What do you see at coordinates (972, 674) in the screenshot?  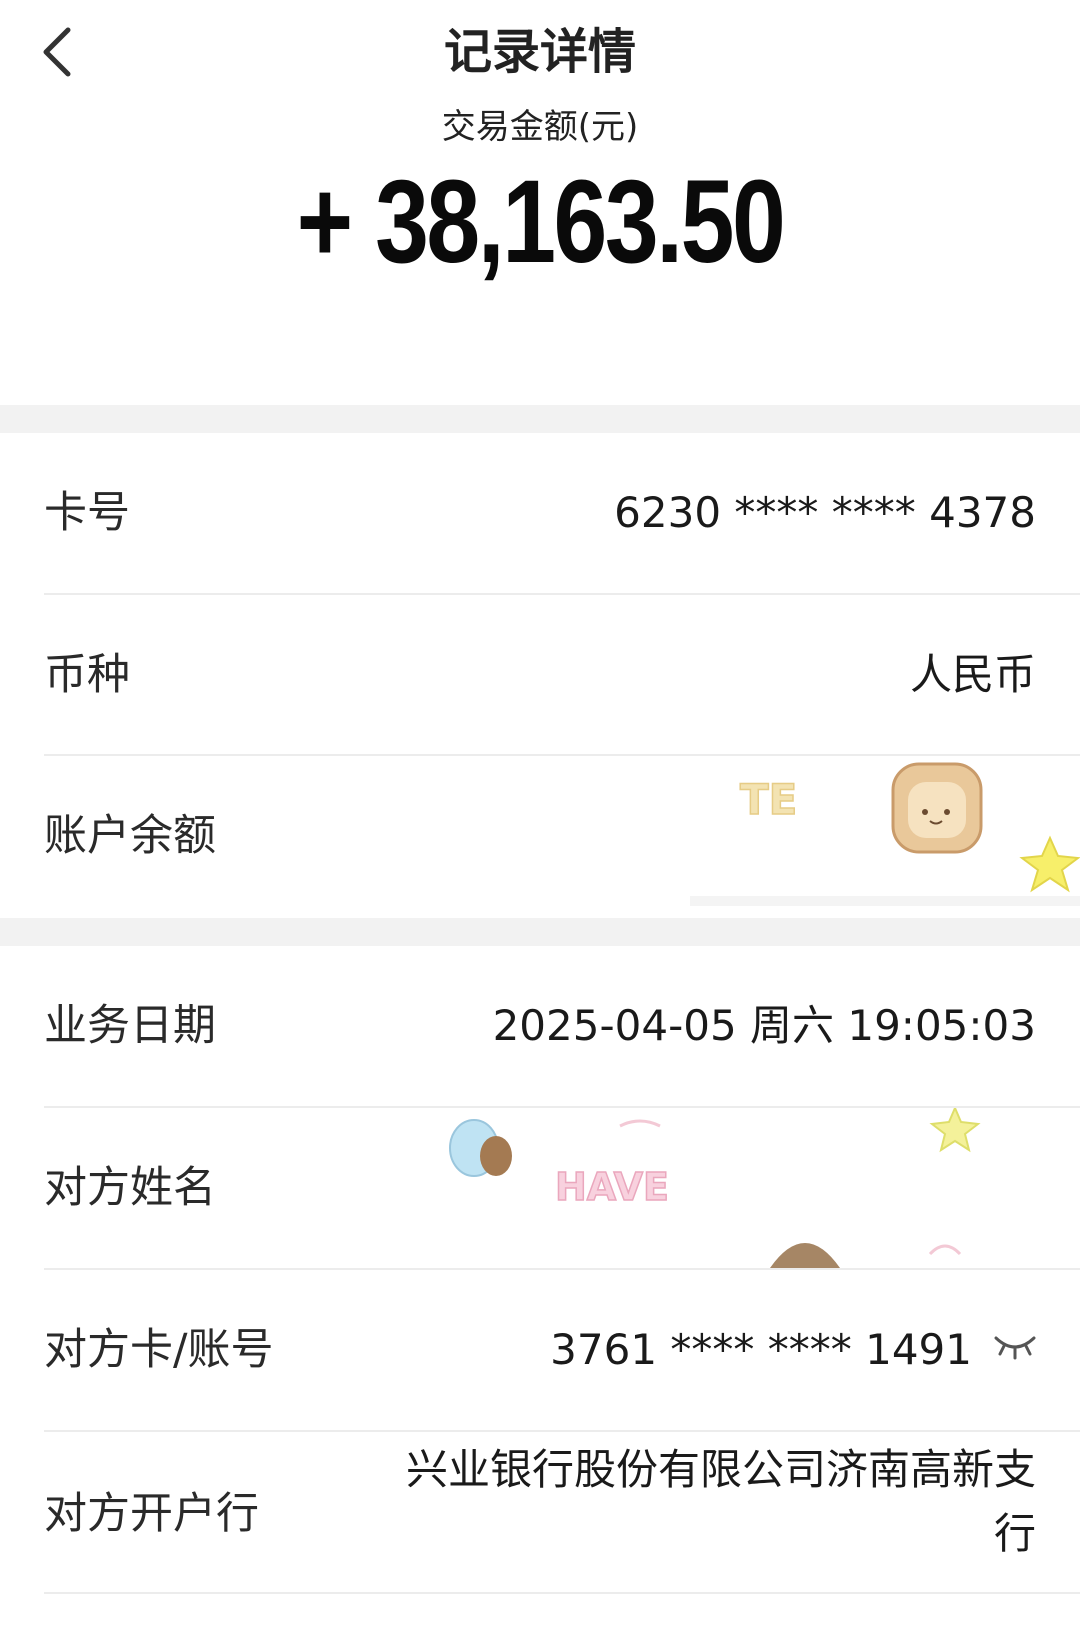 I see `currency-value: 人民币` at bounding box center [972, 674].